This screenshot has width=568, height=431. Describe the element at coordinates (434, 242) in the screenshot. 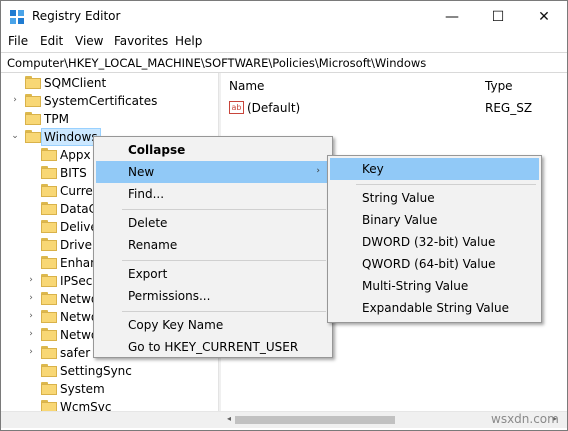

I see `submenu-item-dword-value: DWORD (32-bit) Value` at that location.